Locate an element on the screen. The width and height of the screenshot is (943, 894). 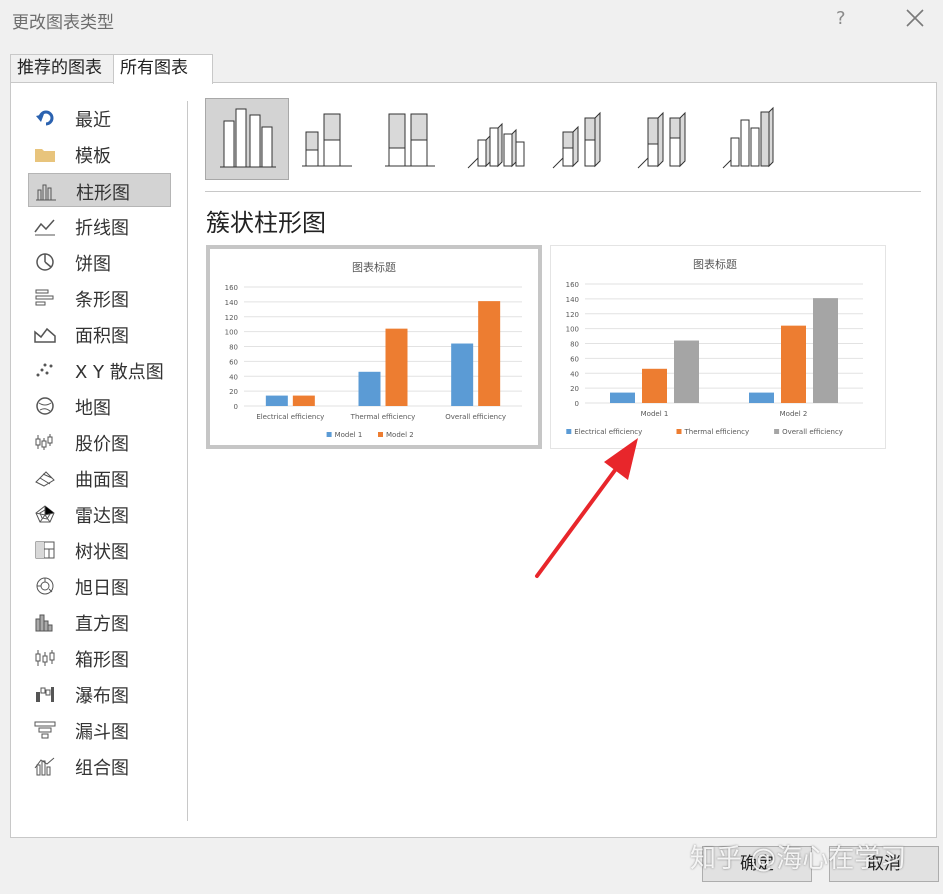
subtype-stacked-column is located at coordinates (332, 139).